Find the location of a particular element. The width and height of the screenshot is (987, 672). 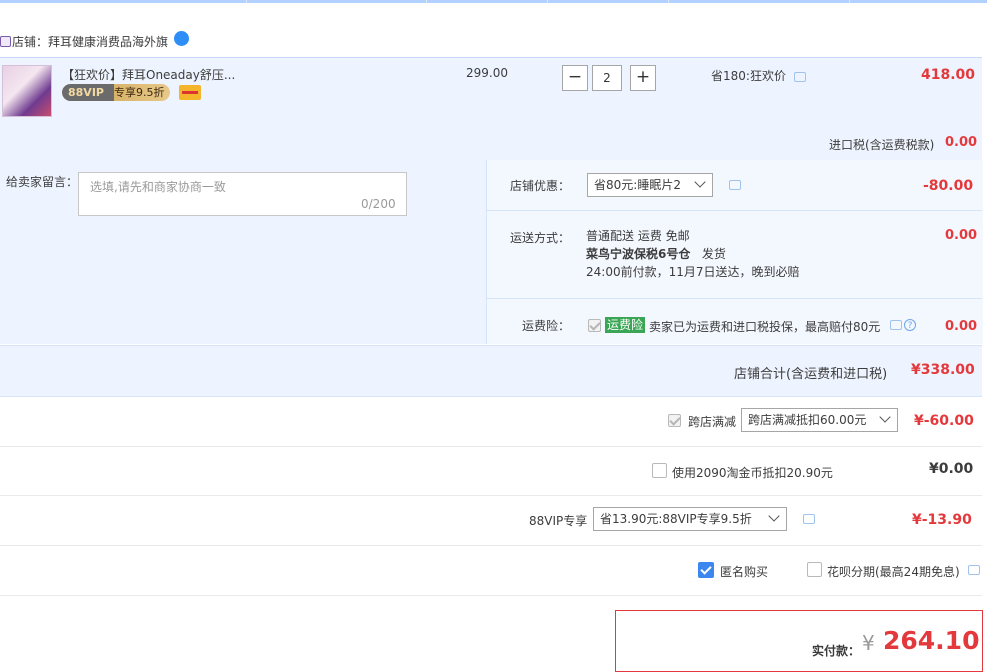

freight-insurance-checkbox is located at coordinates (594, 325).